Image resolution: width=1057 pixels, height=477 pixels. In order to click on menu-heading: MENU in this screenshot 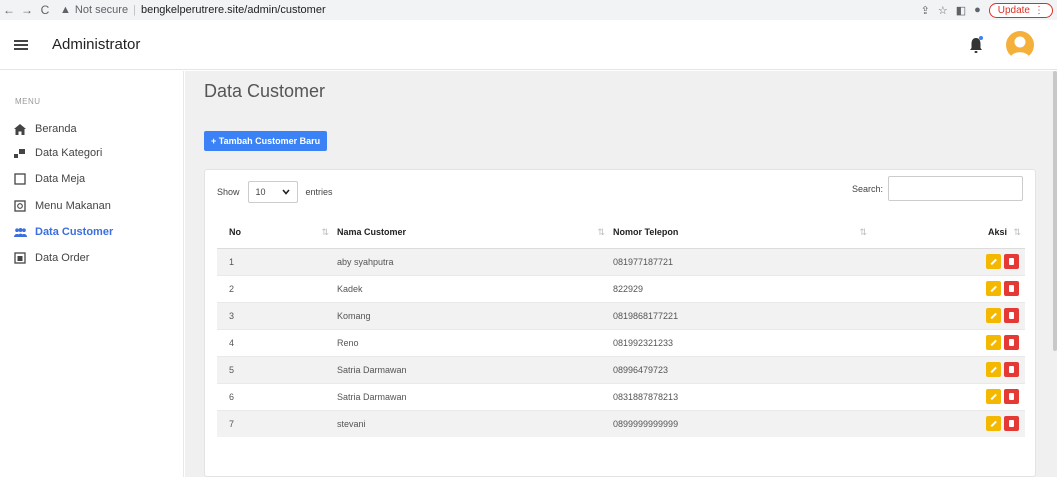, I will do `click(28, 101)`.